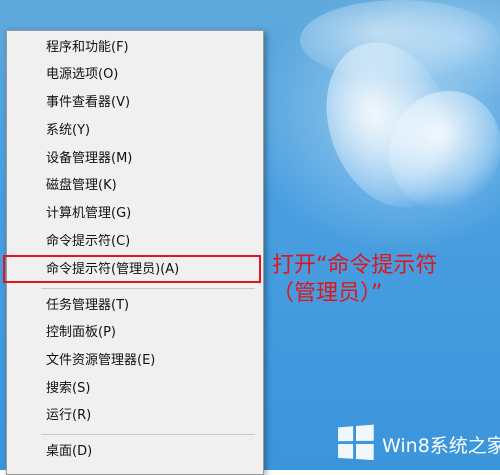  Describe the element at coordinates (355, 265) in the screenshot. I see `annotation-line-1: 打开“命令提示符` at that location.